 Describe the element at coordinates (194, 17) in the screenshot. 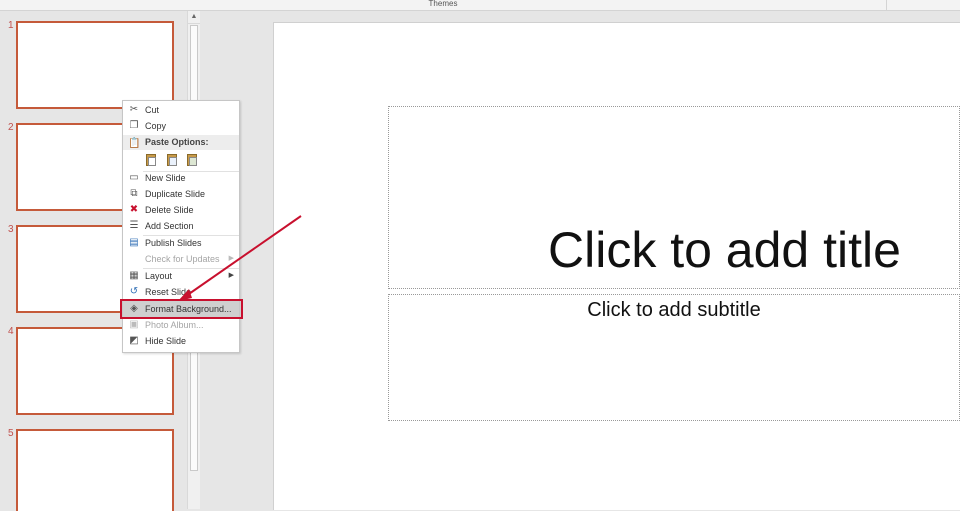

I see `scroll-up-icon: ▲` at that location.